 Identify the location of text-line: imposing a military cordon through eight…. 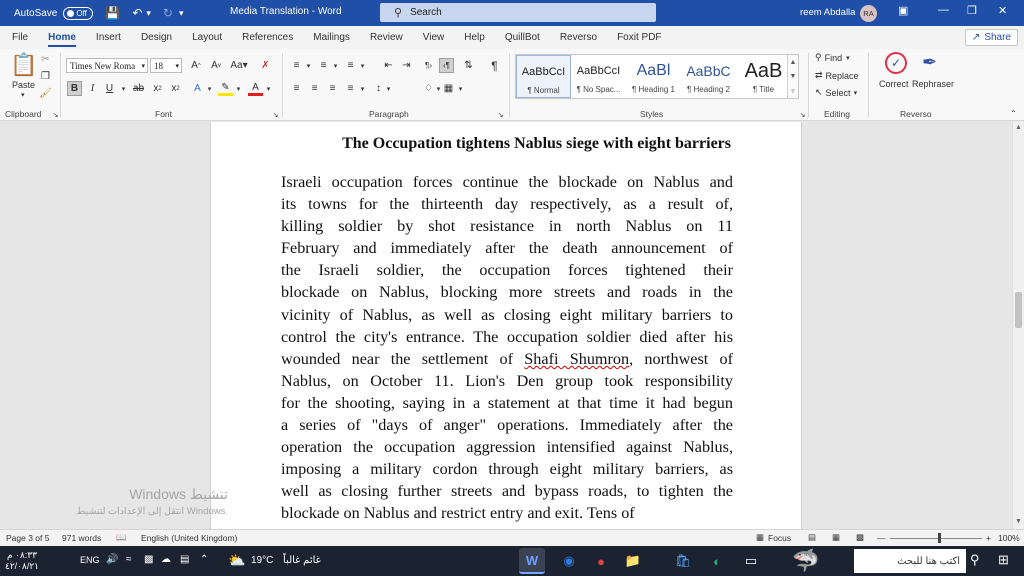
(507, 469).